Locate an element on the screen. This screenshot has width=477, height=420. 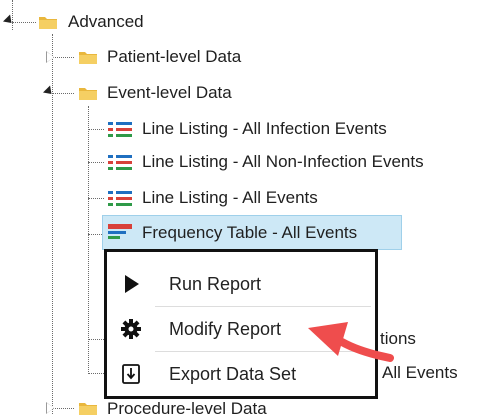
menu-item-label: Modify Report is located at coordinates (225, 329).